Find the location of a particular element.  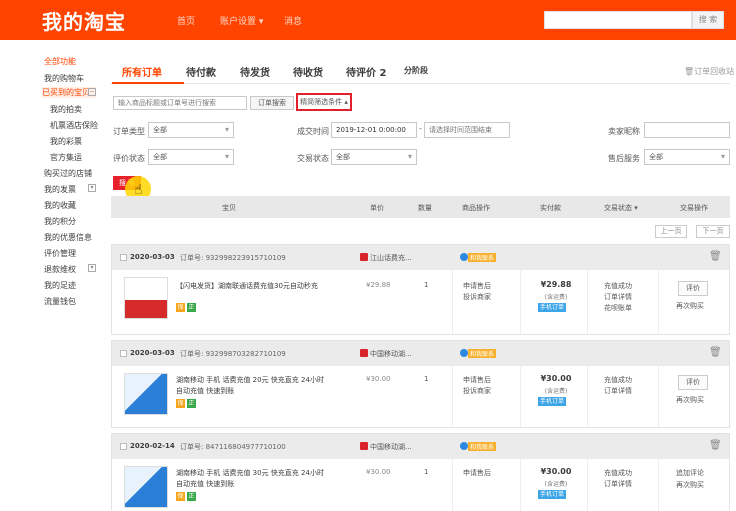

sidebar-all-functions: 全部功能 is located at coordinates (60, 61).